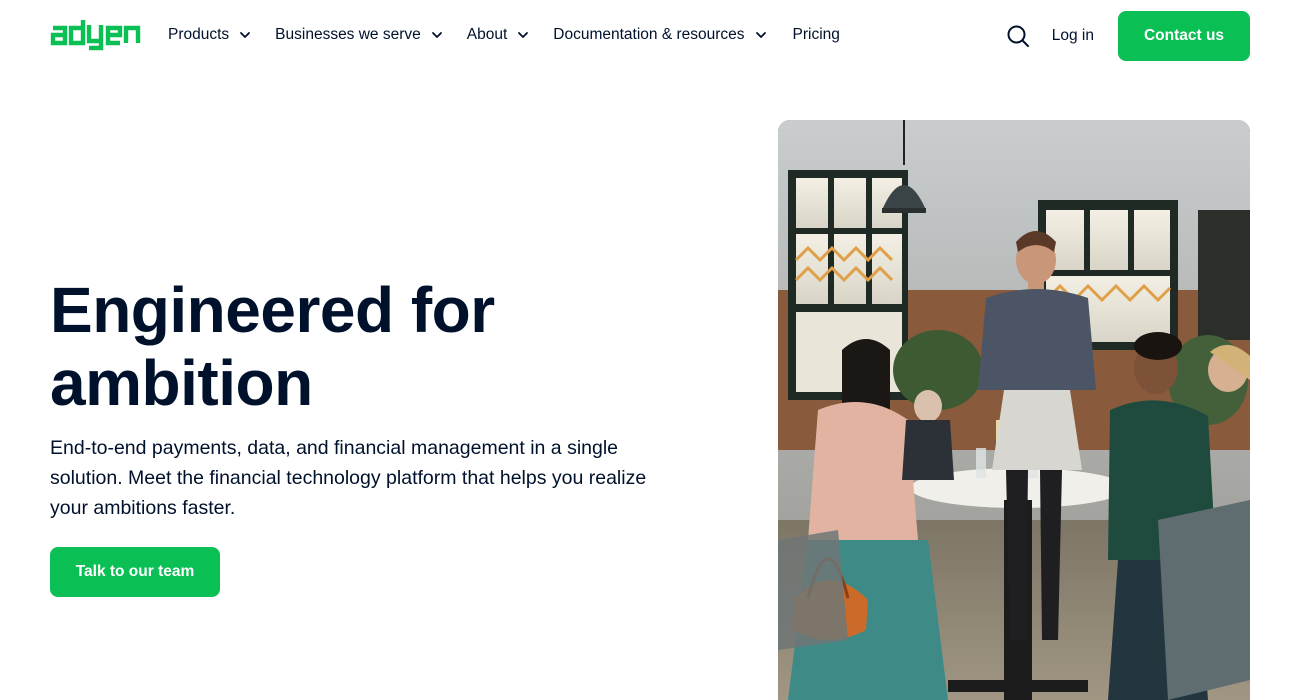  I want to click on nav-item-documentation: Documentation & resources, so click(659, 35).